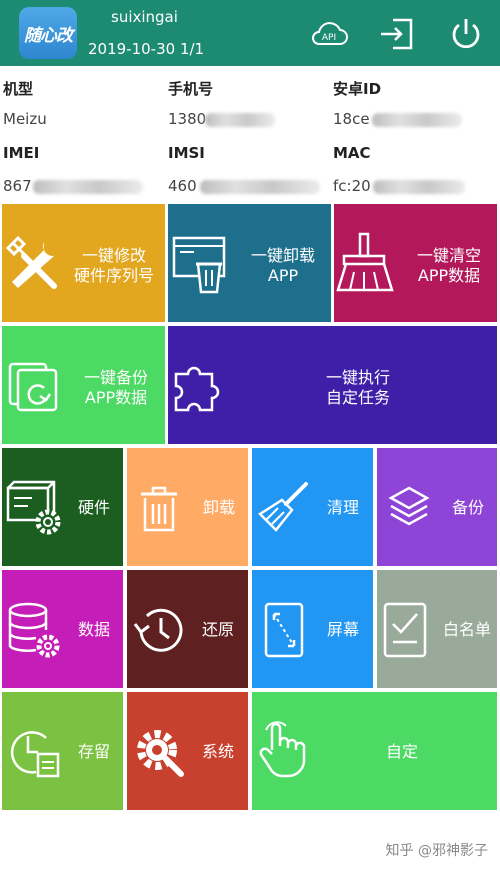  I want to click on phone-value: 1380, so click(187, 119).